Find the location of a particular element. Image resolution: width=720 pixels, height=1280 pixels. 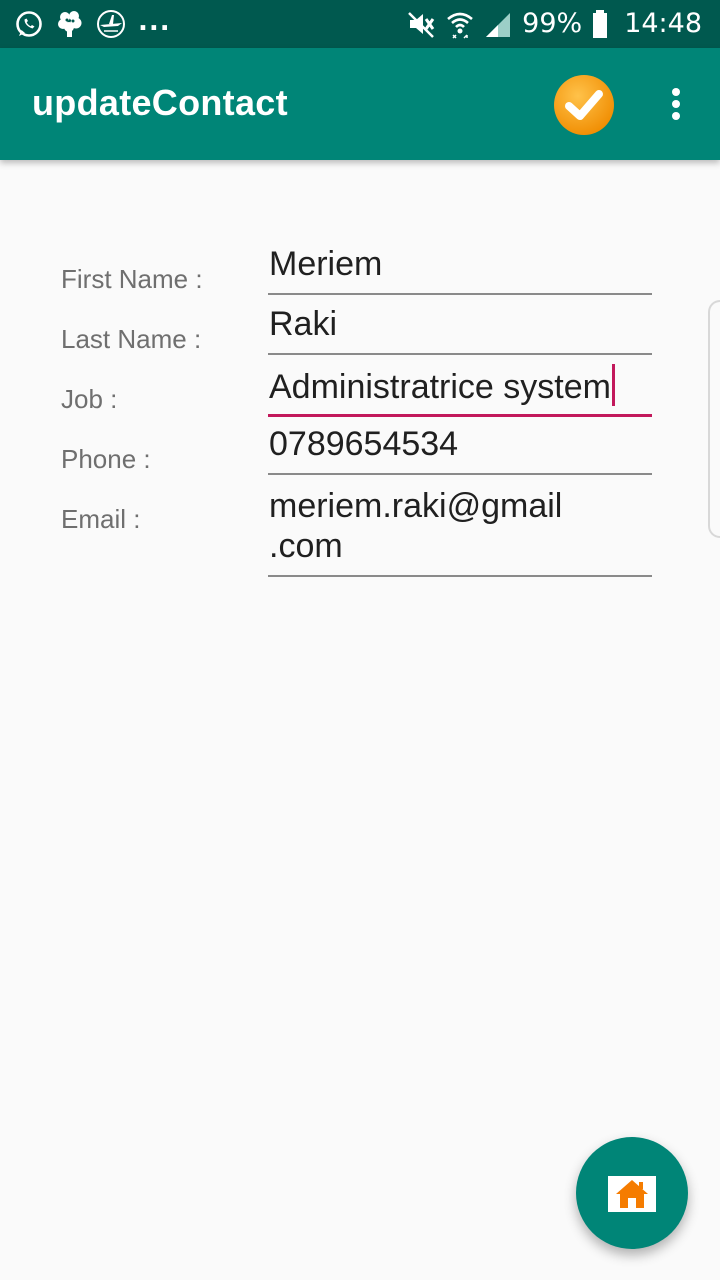

phone-field: 0789654534 is located at coordinates (460, 449).